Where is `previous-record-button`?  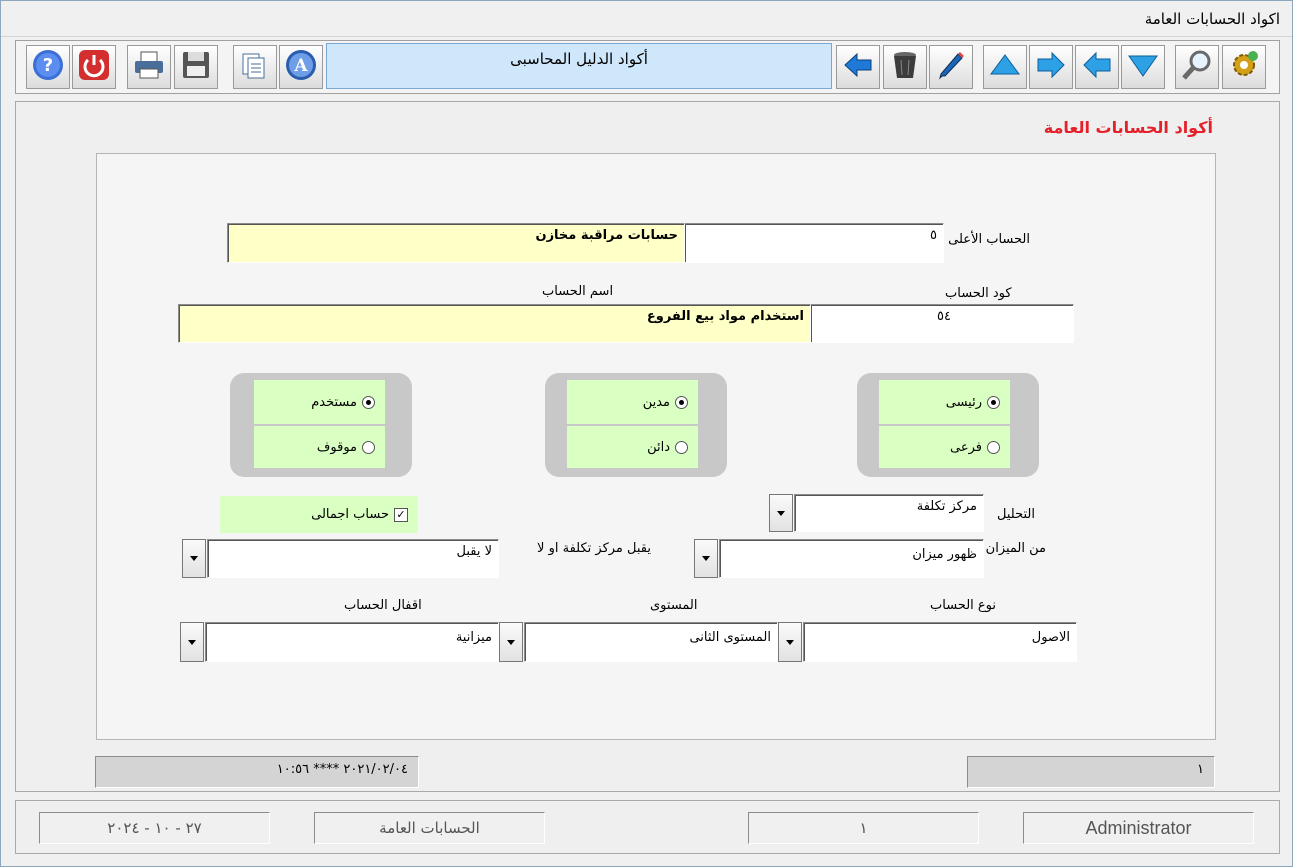 previous-record-button is located at coordinates (1097, 67).